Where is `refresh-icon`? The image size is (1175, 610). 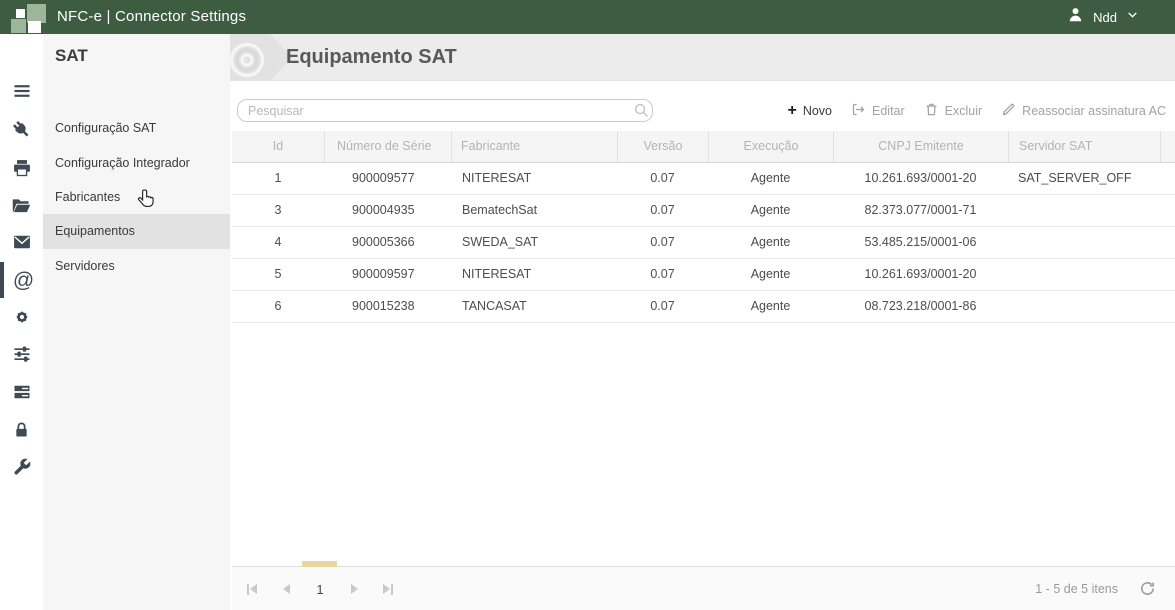
refresh-icon is located at coordinates (1147, 591).